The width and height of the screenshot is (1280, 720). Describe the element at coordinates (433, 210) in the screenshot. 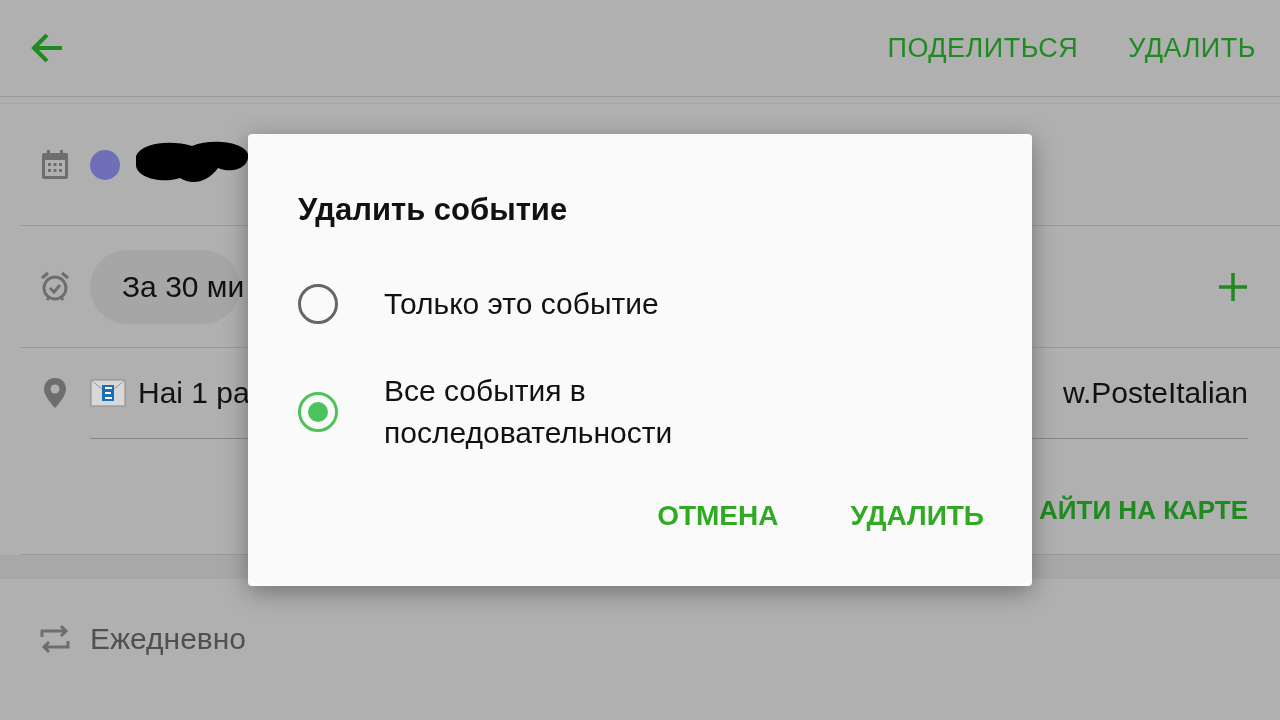

I see `dialog-title: Удалить событие` at that location.